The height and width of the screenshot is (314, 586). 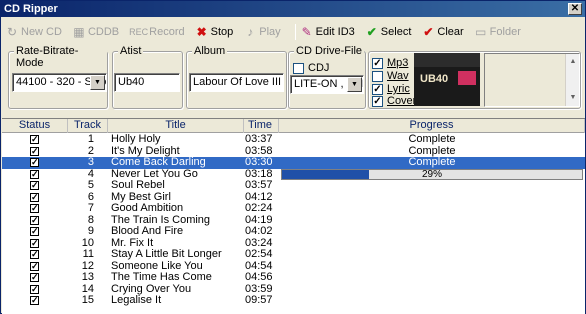 I want to click on cover-label: Cover, so click(x=402, y=101).